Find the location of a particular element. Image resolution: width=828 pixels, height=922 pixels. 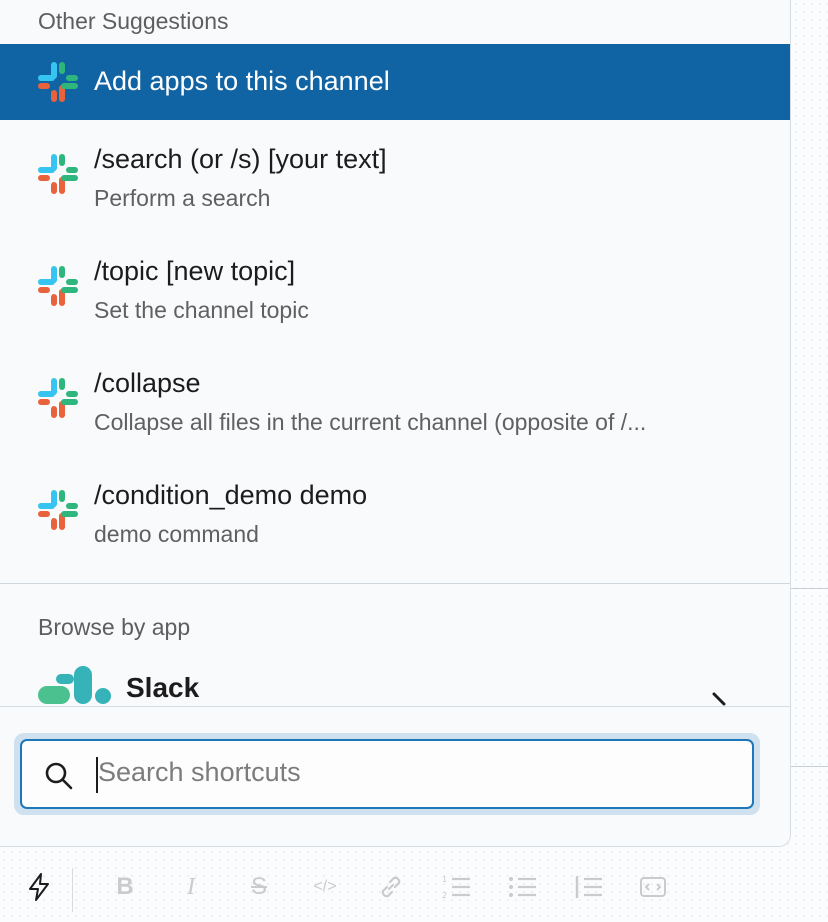

suggestion-add-apps: Add apps to this channel is located at coordinates (395, 82).